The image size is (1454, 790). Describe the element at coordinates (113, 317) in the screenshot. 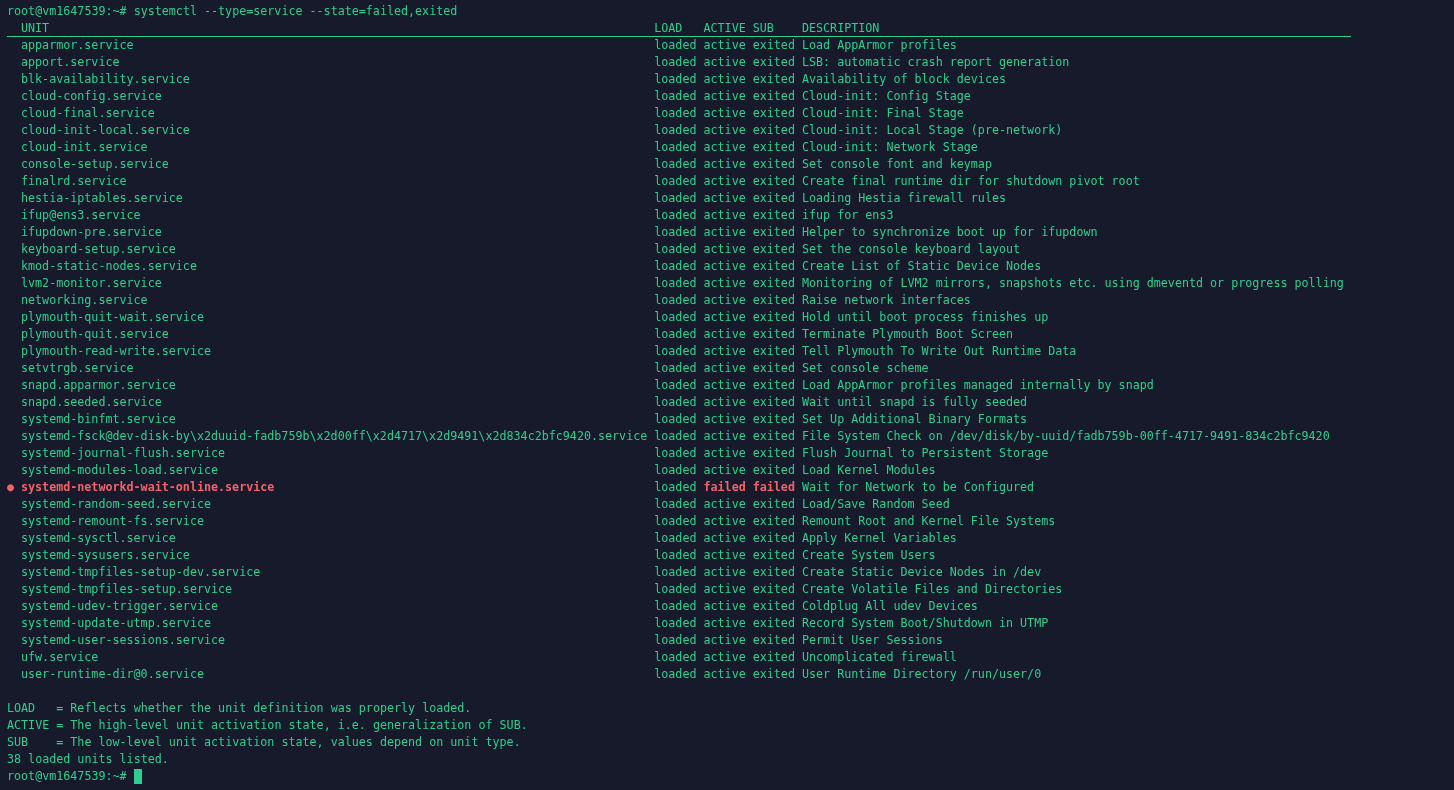

I see `table-cell-text: plymouth-quit-wait.service` at that location.